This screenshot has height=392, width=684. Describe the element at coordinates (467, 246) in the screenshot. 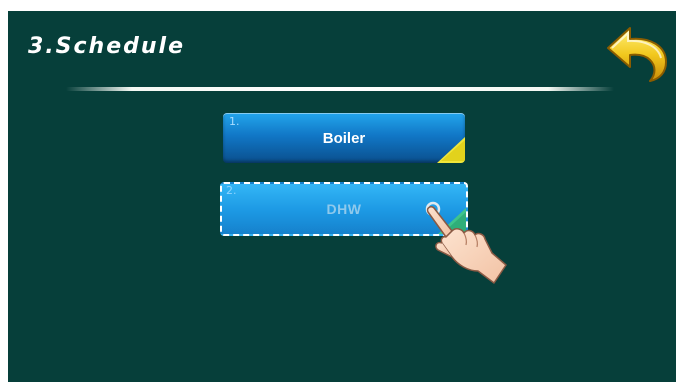

I see `hand-pointer-icon` at that location.